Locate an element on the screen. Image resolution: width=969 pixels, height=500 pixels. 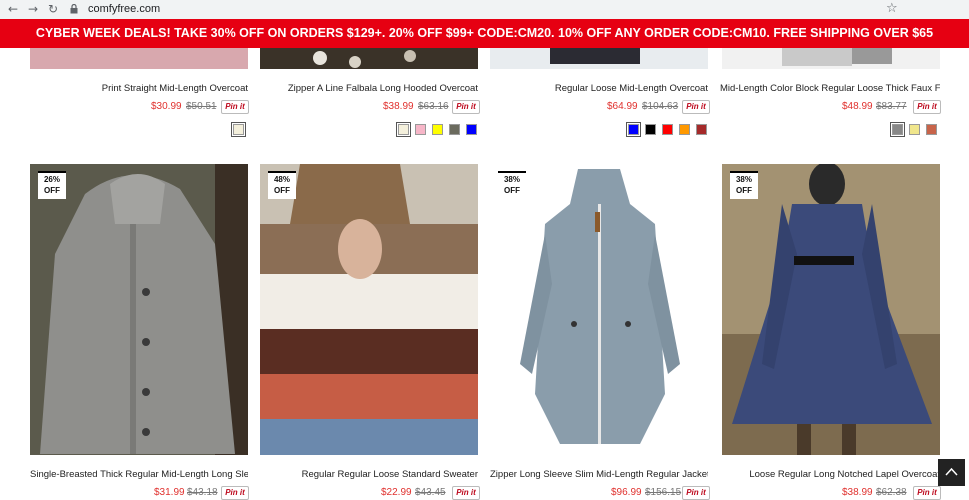
original-price: $63.16 is located at coordinates (433, 106).